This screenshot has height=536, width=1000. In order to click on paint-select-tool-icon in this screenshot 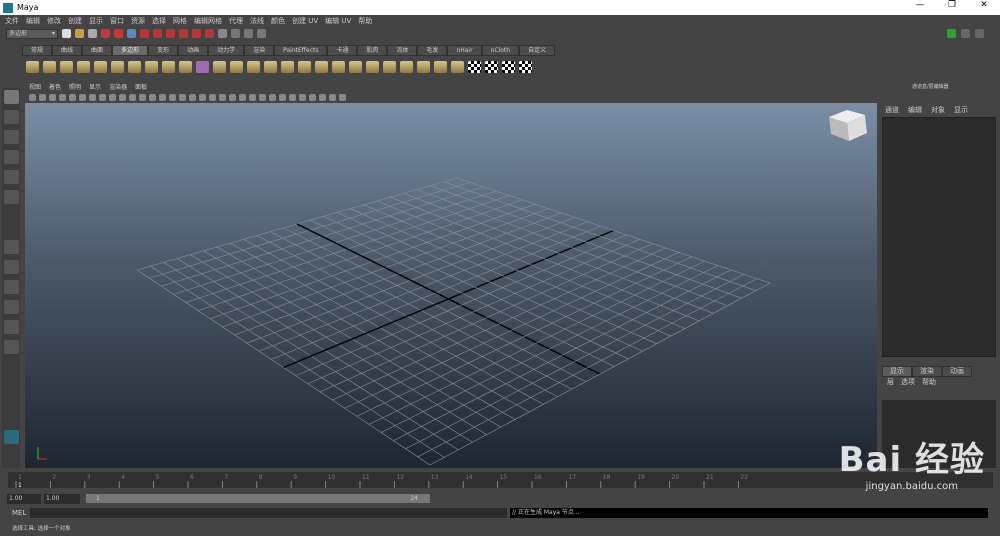, I will do `click(11, 137)`.